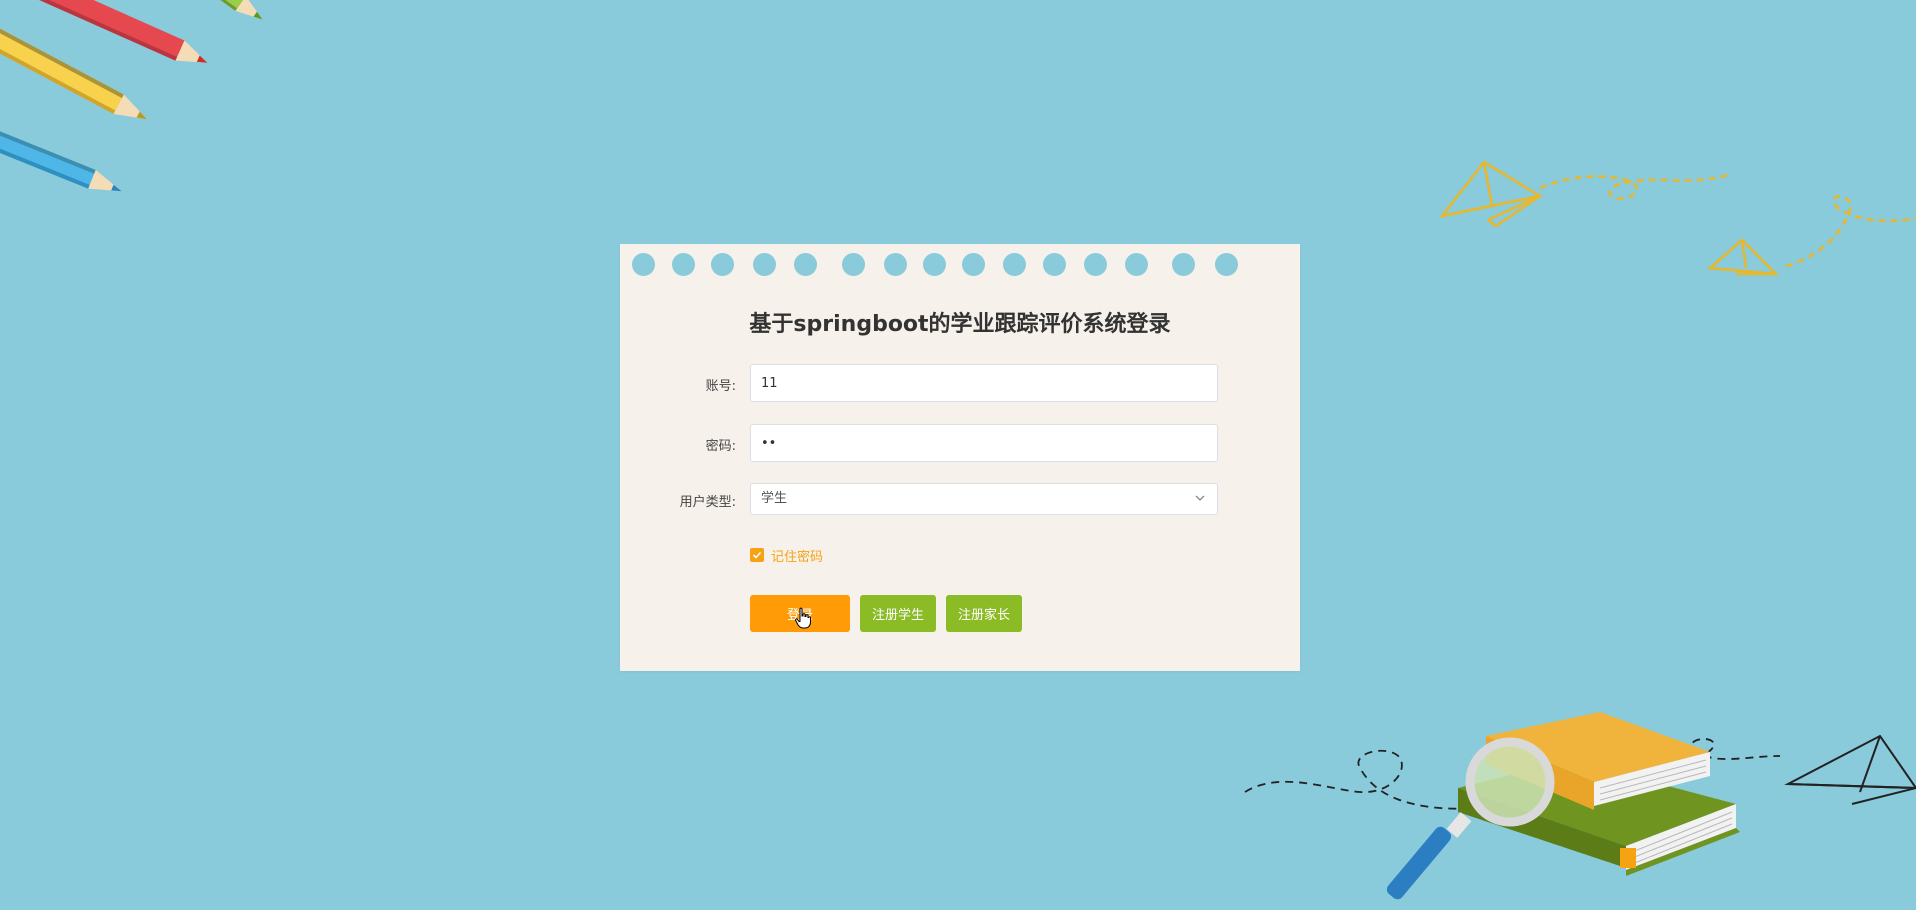 This screenshot has height=910, width=1916. I want to click on account-input: 11, so click(984, 383).